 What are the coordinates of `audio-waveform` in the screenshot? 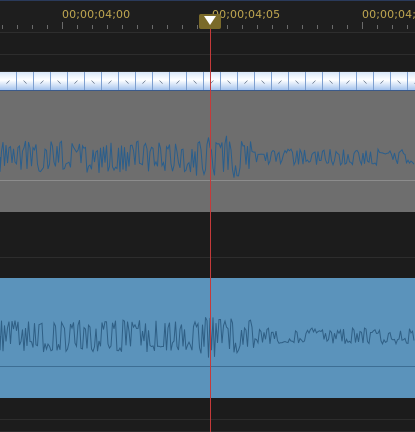 It's located at (207, 337).